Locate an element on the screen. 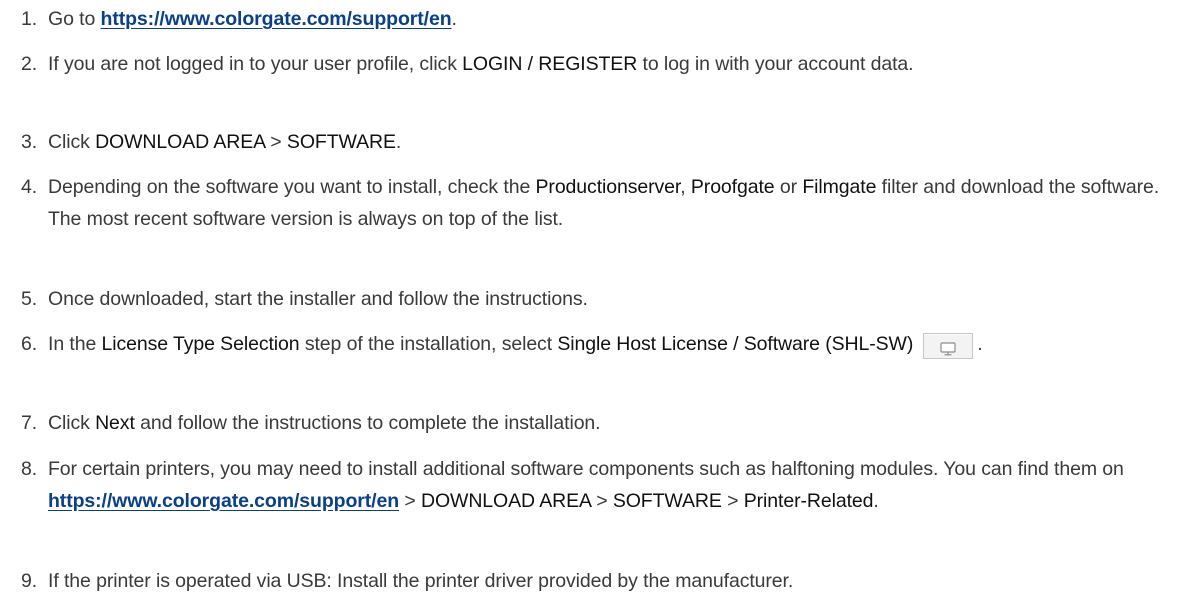 The image size is (1191, 610). ui-term-productionserver: Productionserver is located at coordinates (608, 187).